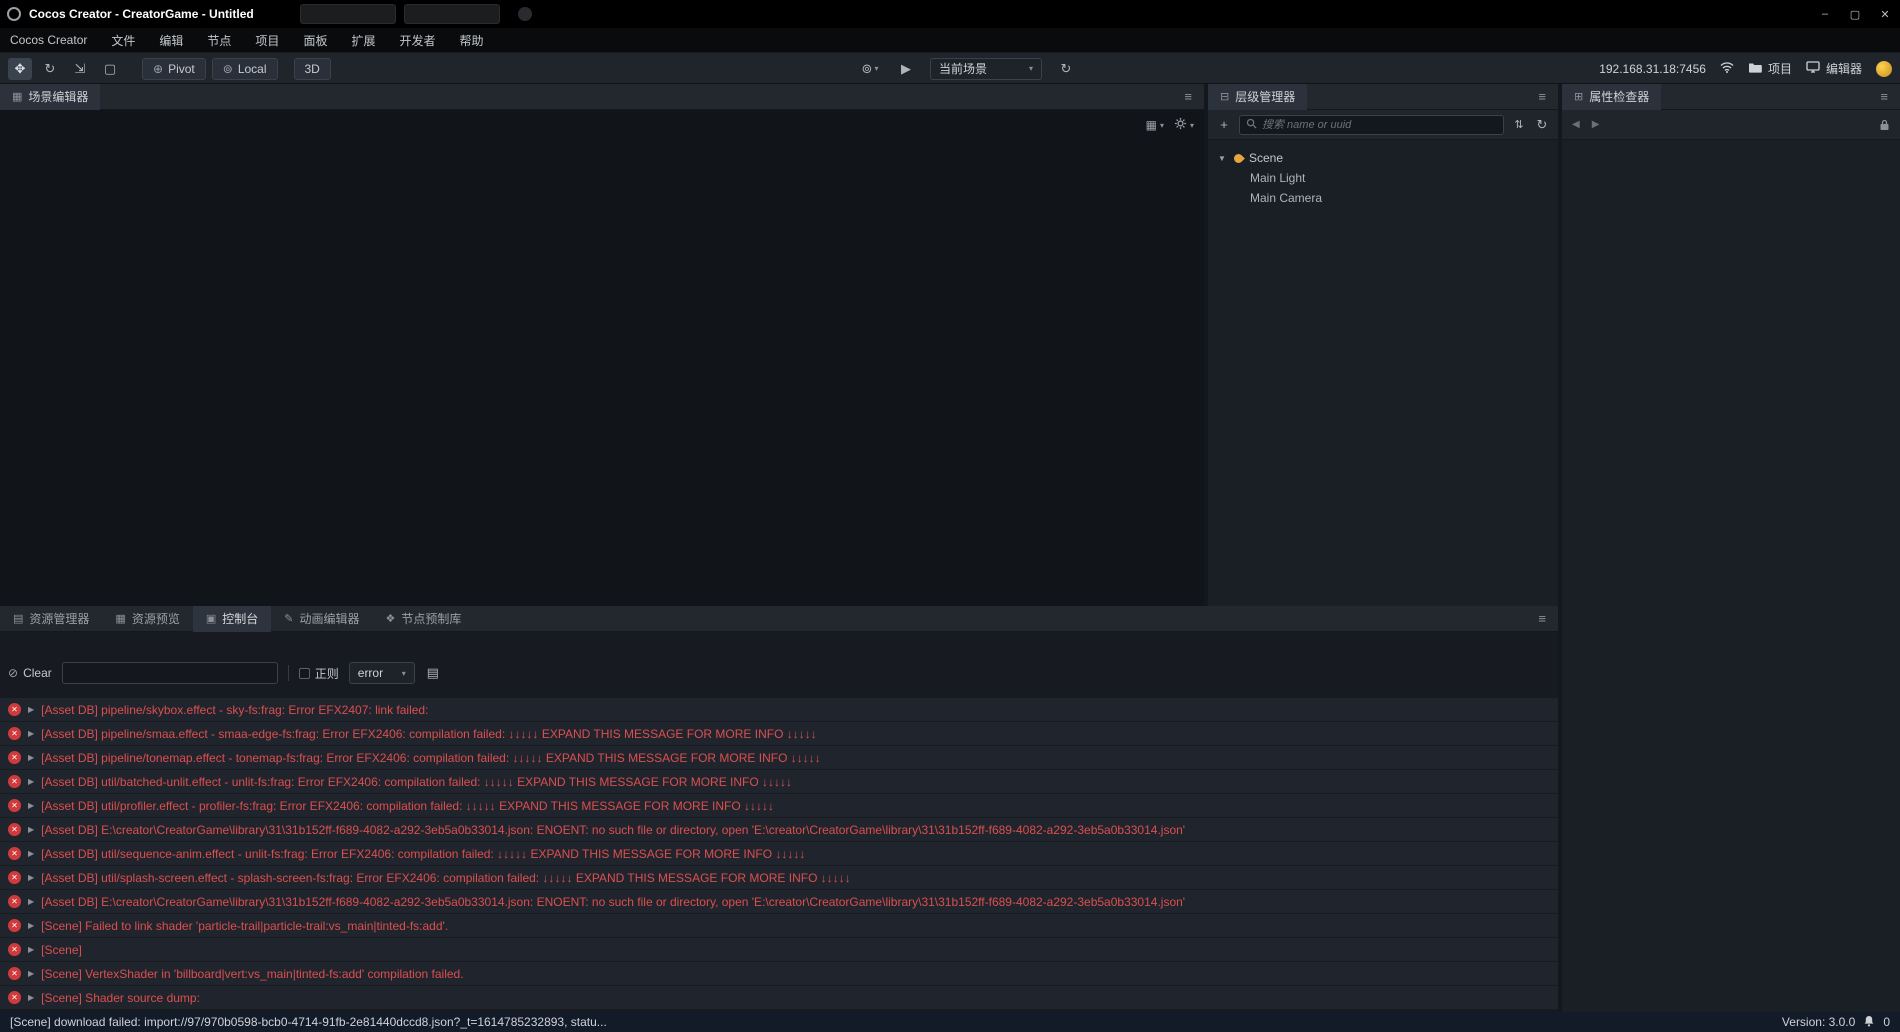 This screenshot has height=1032, width=1900. Describe the element at coordinates (1869, 1022) in the screenshot. I see `bell-icon` at that location.